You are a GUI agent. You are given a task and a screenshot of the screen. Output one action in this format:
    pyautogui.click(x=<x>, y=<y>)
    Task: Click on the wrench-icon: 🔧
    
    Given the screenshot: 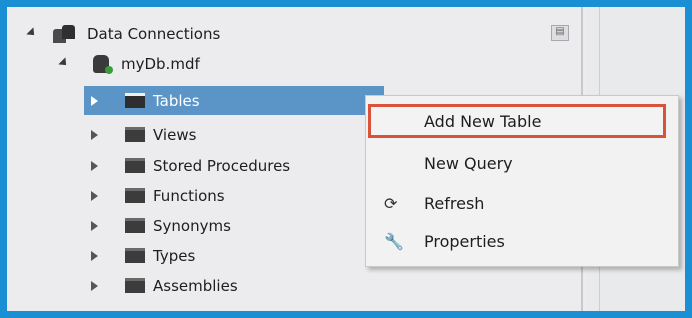 What is the action you would take?
    pyautogui.click(x=394, y=241)
    